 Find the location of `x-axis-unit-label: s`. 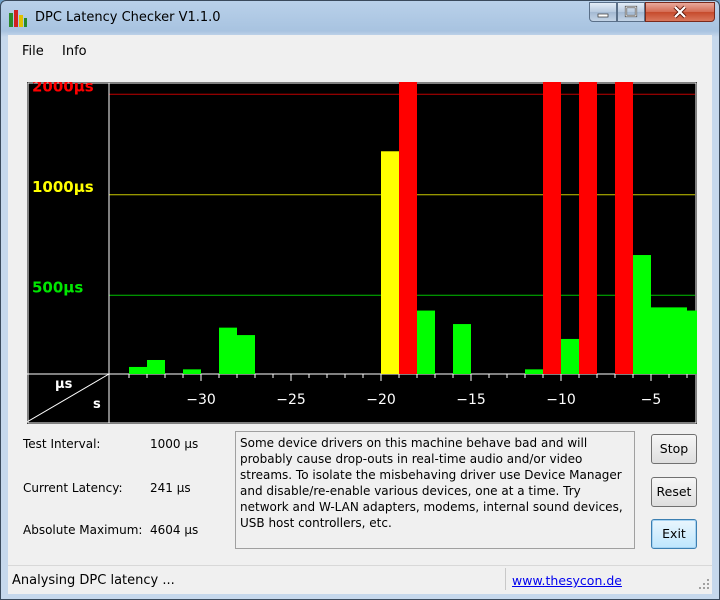

x-axis-unit-label: s is located at coordinates (97, 404).